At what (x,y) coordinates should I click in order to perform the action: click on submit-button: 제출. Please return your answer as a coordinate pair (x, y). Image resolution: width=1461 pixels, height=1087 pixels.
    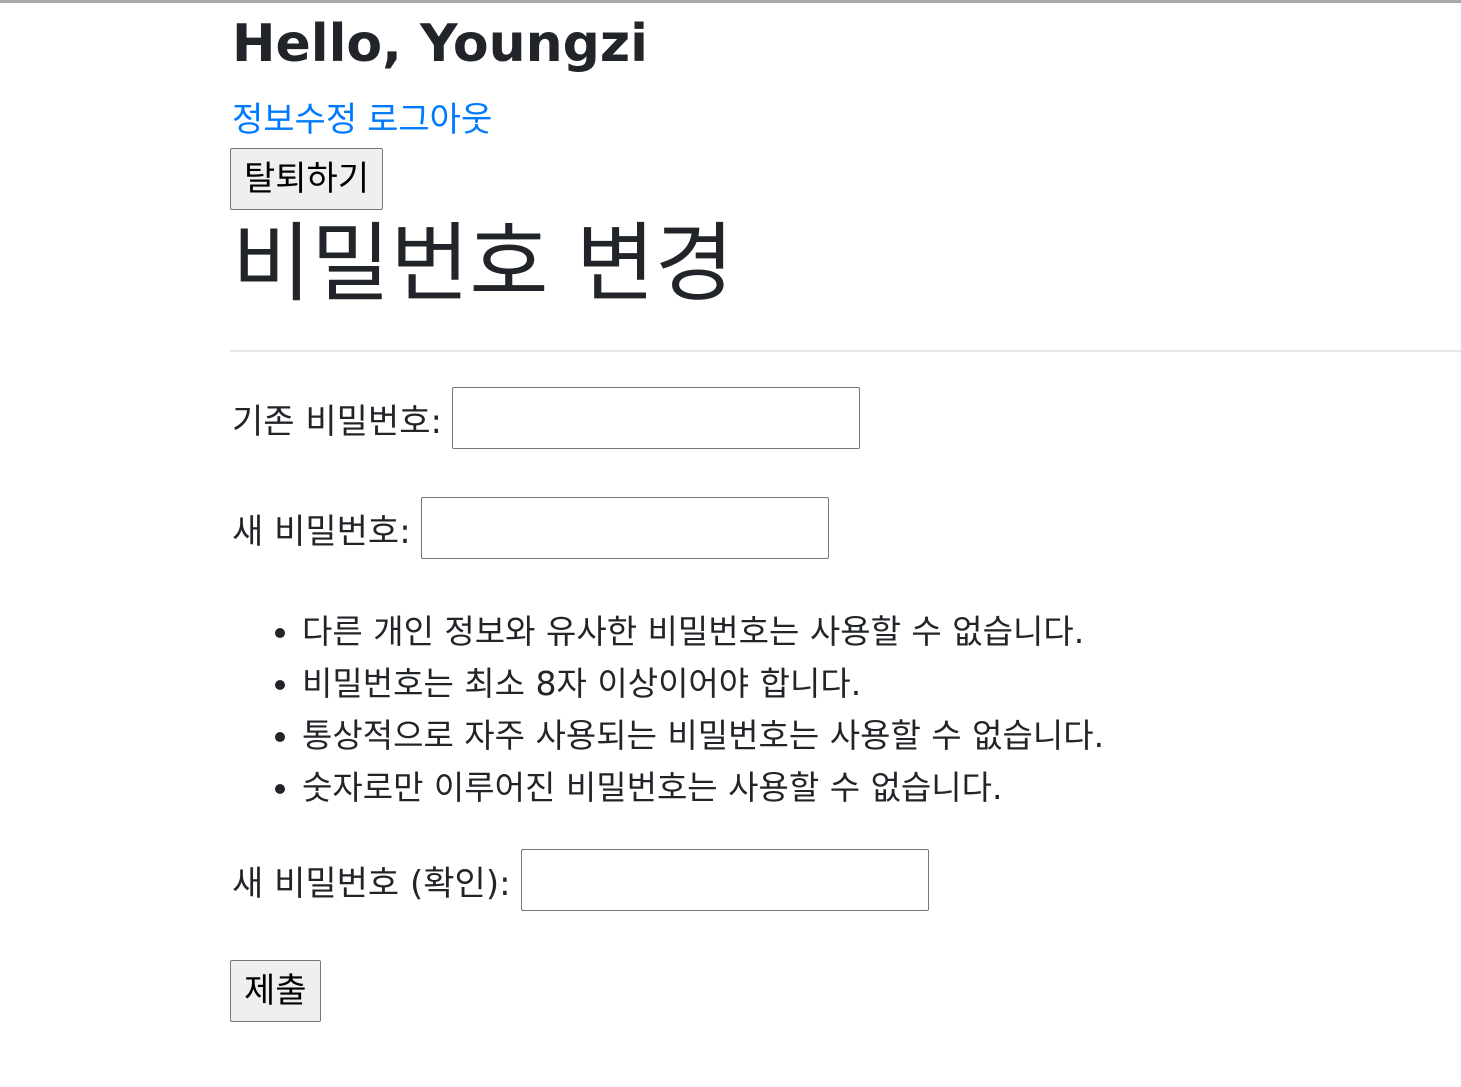
    Looking at the image, I should click on (275, 991).